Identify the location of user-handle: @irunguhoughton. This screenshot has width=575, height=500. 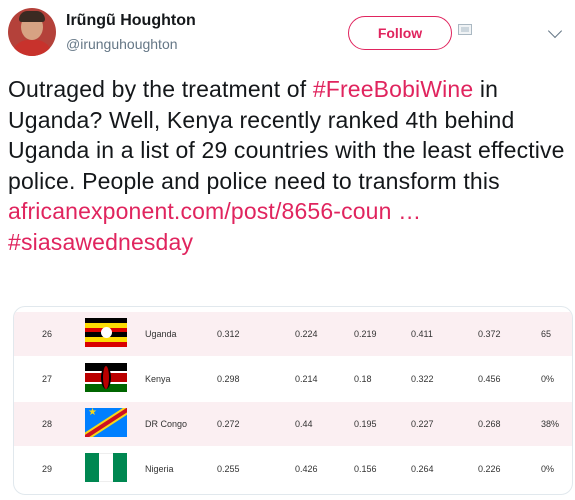
(122, 44).